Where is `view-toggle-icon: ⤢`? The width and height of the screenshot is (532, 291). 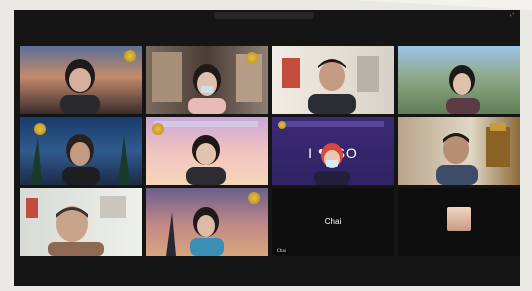
view-toggle-icon: ⤢ is located at coordinates (507, 15).